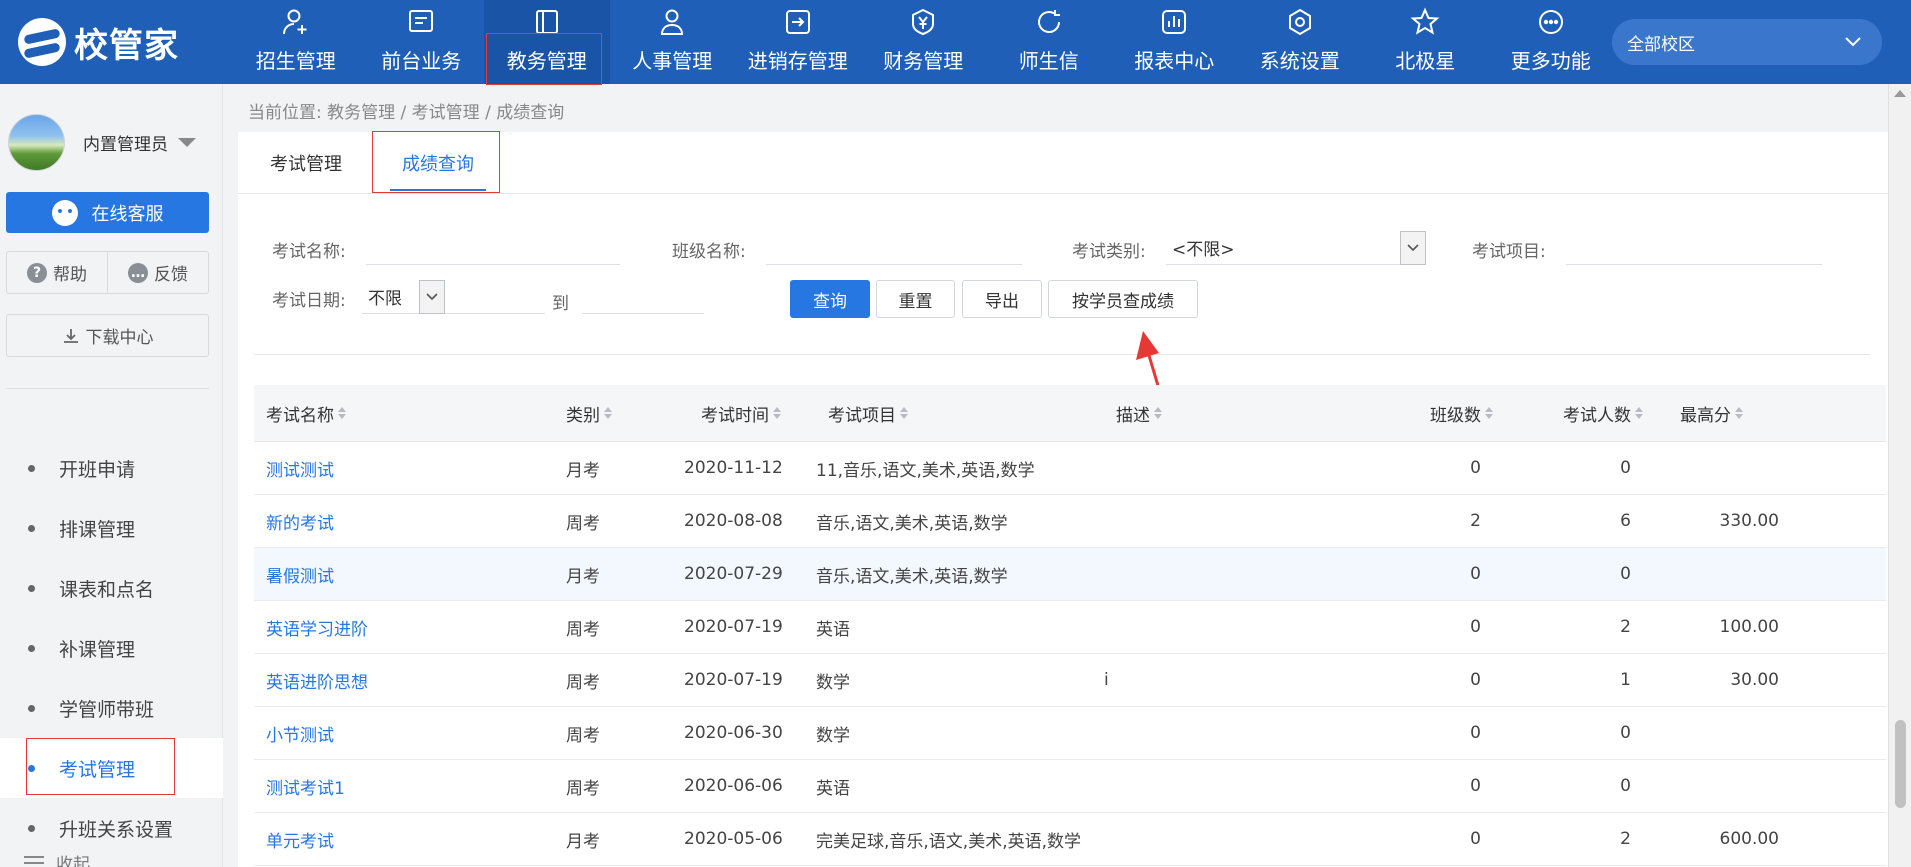  I want to click on nav-item-polaris: 北极星, so click(1426, 42).